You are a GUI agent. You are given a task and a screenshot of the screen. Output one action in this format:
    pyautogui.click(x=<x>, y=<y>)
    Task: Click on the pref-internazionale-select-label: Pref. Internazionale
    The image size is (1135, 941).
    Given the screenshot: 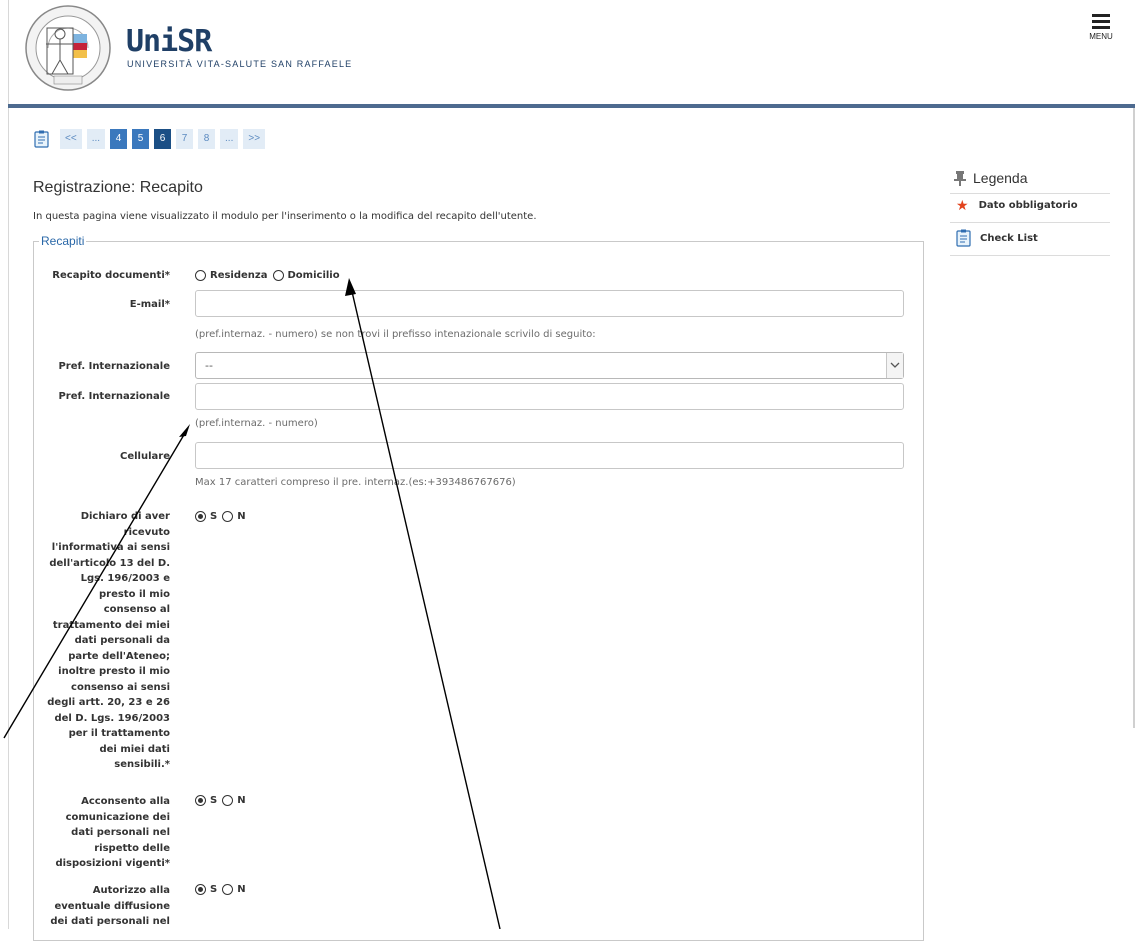 What is the action you would take?
    pyautogui.click(x=114, y=366)
    